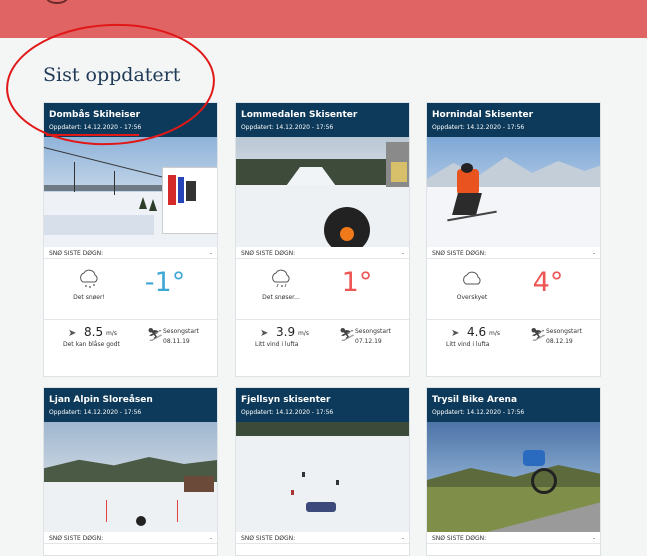 This screenshot has height=556, width=647. I want to click on weather-description: Overskyet, so click(472, 297).